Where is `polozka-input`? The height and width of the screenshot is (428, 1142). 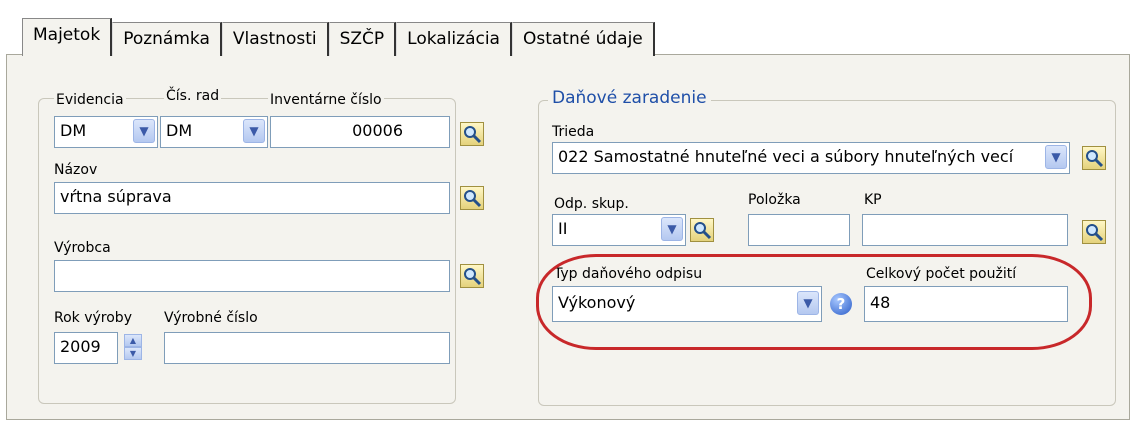
polozka-input is located at coordinates (799, 230).